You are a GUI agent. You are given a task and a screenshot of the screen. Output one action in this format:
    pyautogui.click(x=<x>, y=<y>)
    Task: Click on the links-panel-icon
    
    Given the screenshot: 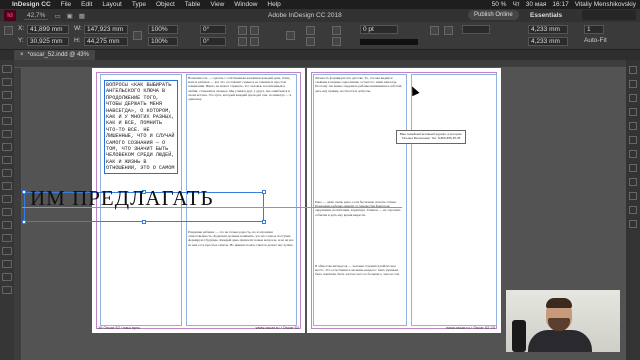 What is the action you would take?
    pyautogui.click(x=633, y=98)
    